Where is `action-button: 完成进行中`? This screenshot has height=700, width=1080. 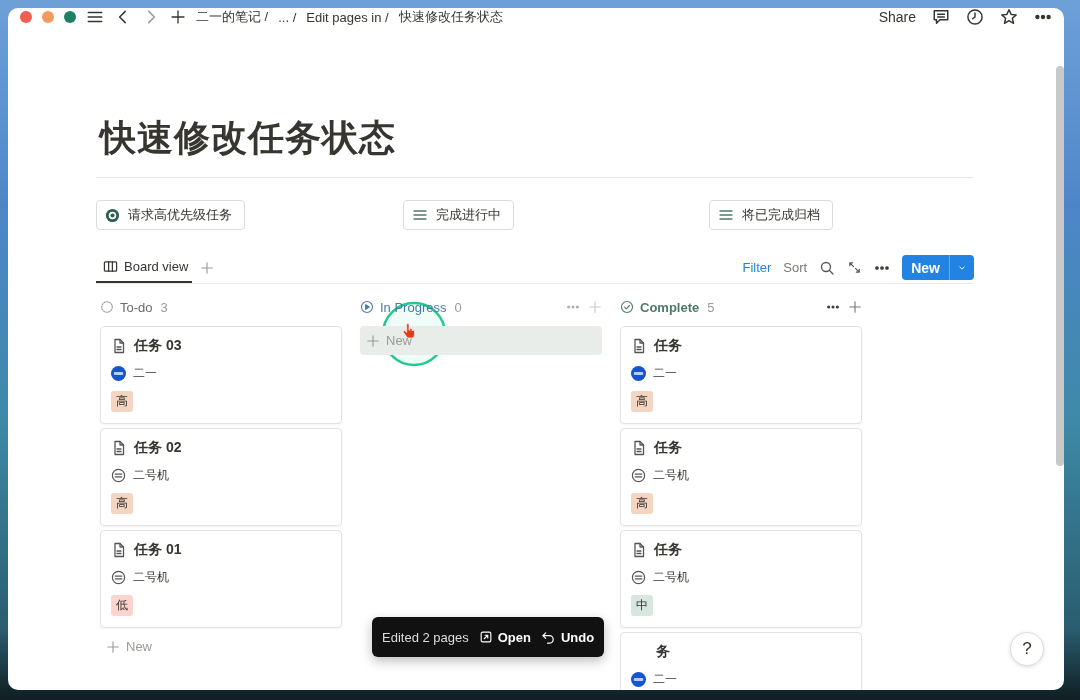
action-button: 完成进行中 is located at coordinates (458, 215).